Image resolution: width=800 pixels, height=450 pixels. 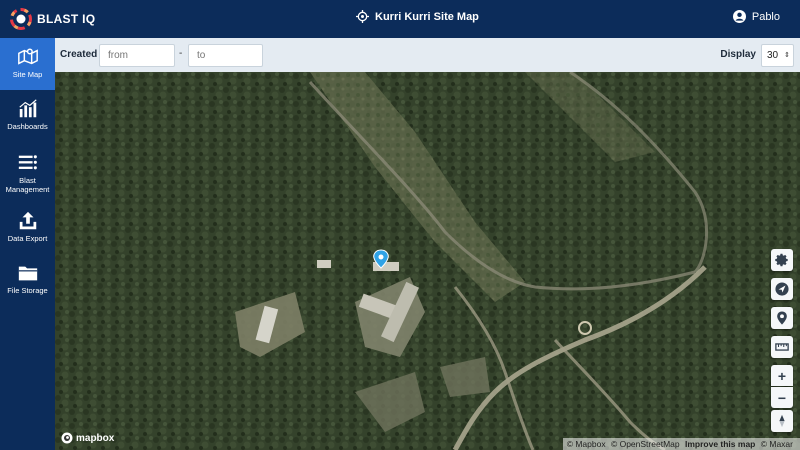 I want to click on to-date-input, so click(x=225, y=55).